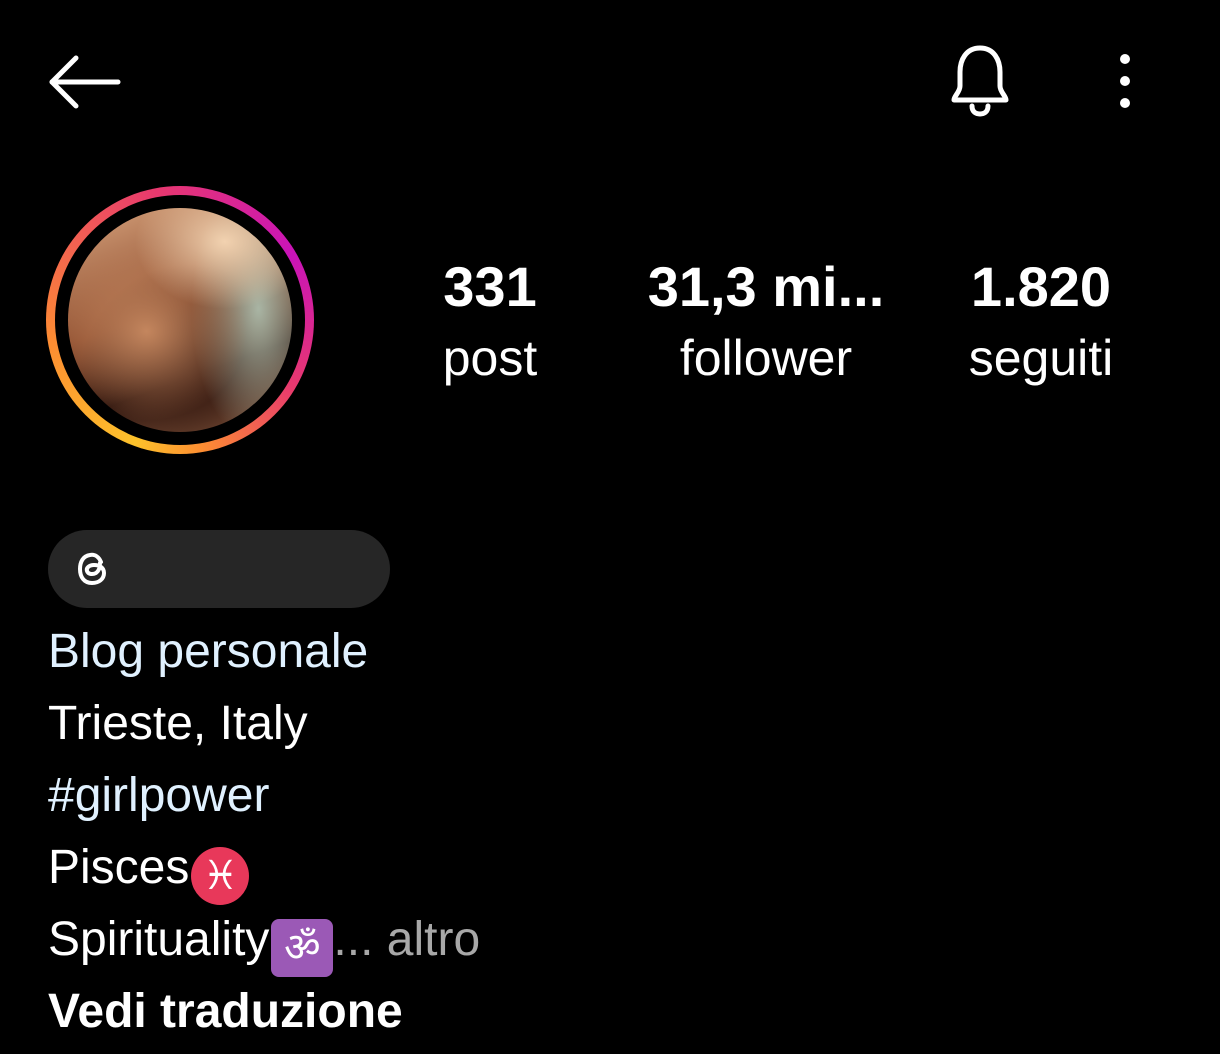 The width and height of the screenshot is (1220, 1054). Describe the element at coordinates (766, 358) in the screenshot. I see `followers-label: follower` at that location.